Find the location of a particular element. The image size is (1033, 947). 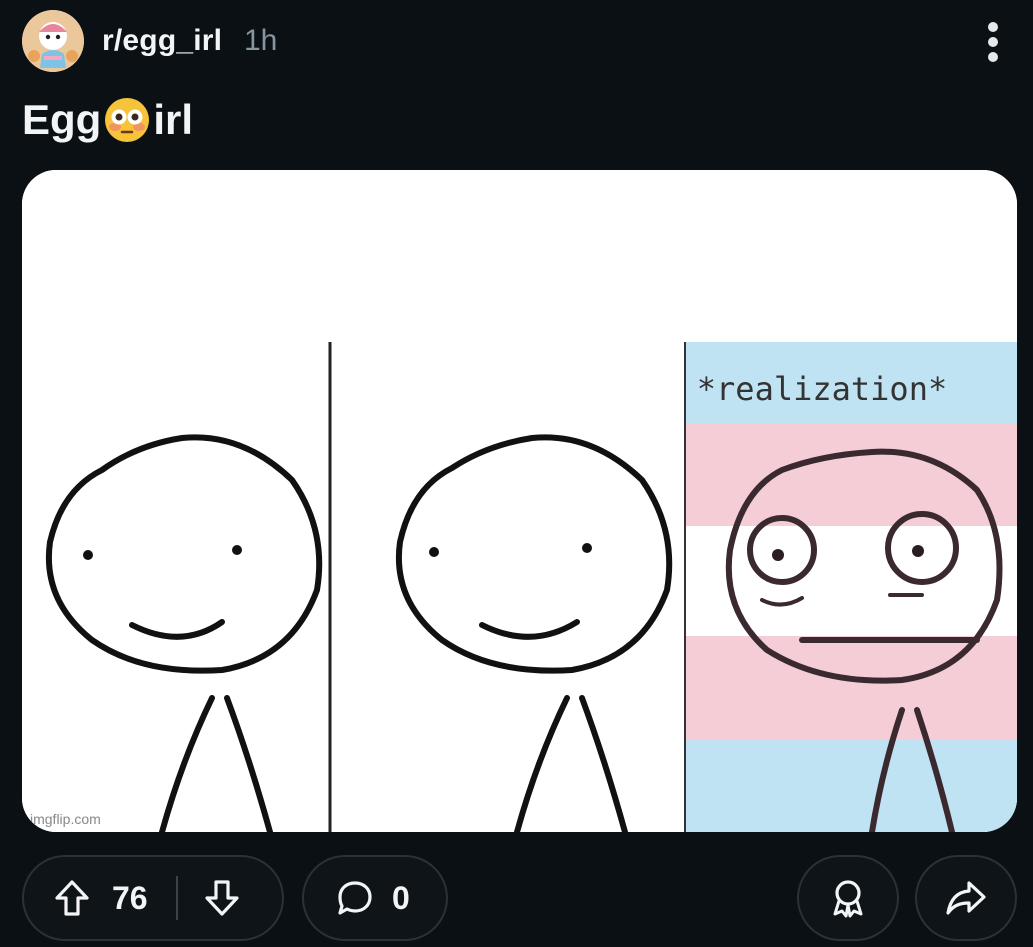

award-button is located at coordinates (848, 898).